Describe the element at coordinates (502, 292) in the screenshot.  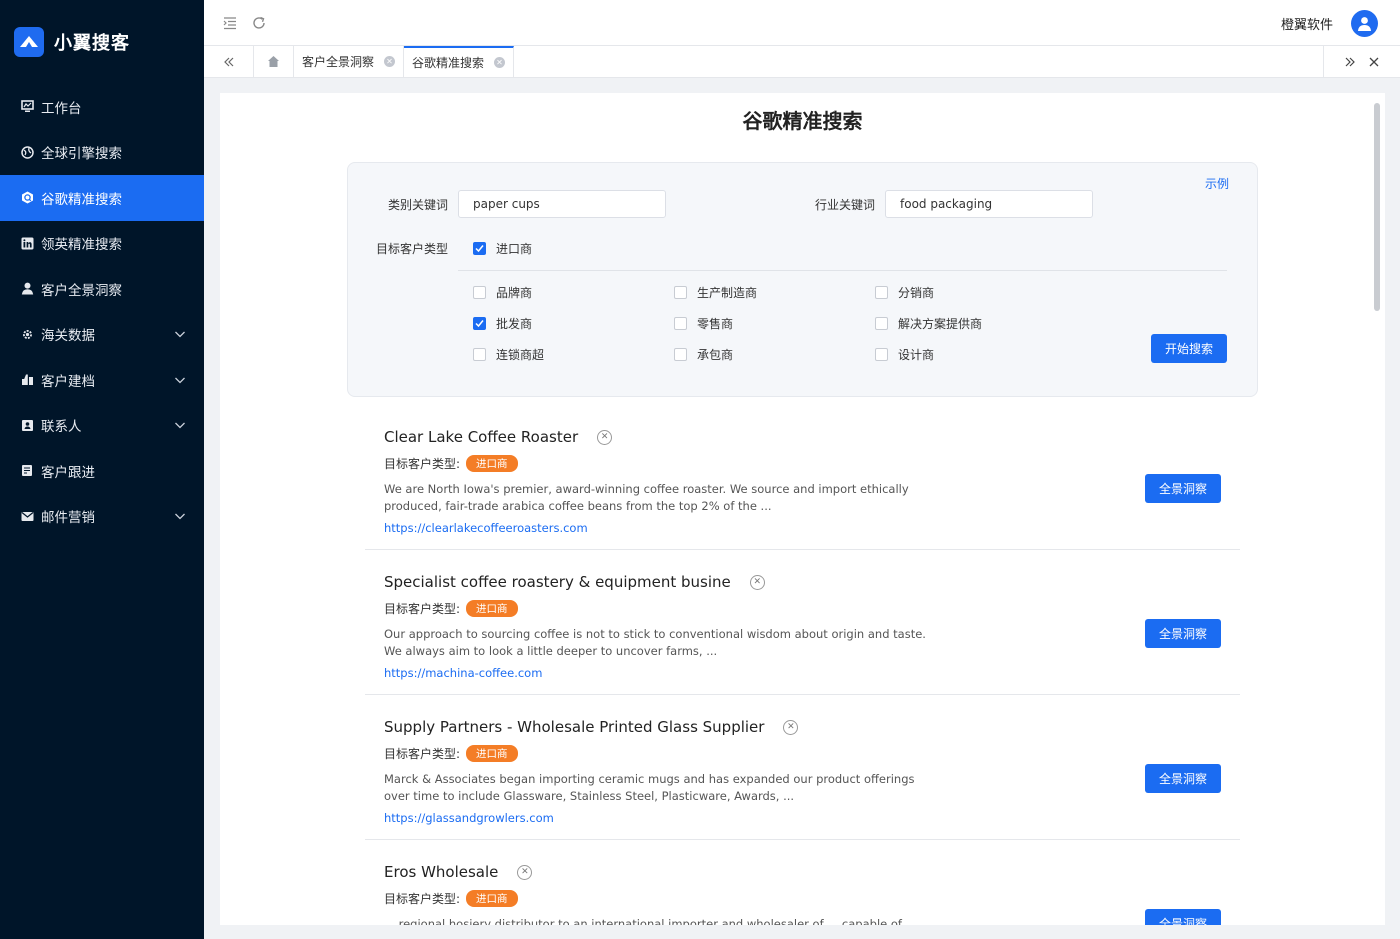
I see `checkbox-brand: 品牌商` at that location.